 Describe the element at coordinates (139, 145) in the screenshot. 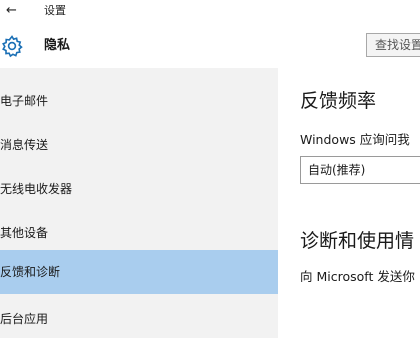

I see `sidebar-item-messaging: 消息传送` at that location.